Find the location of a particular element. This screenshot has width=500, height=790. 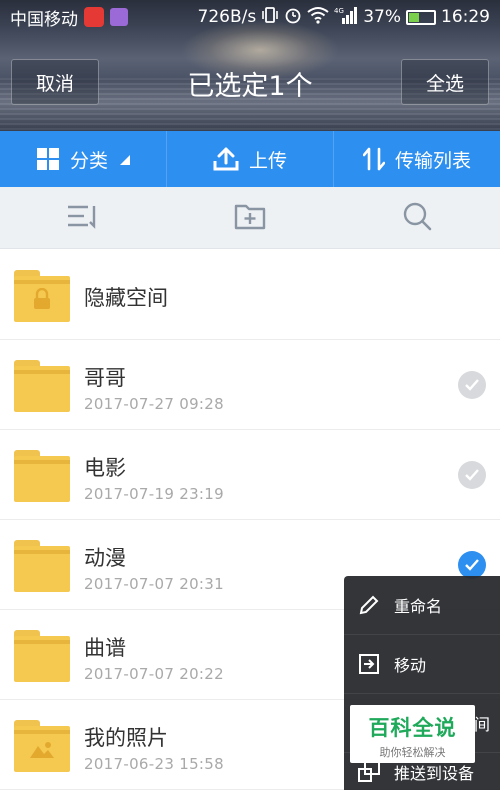

lock-folder-icon is located at coordinates (42, 296).